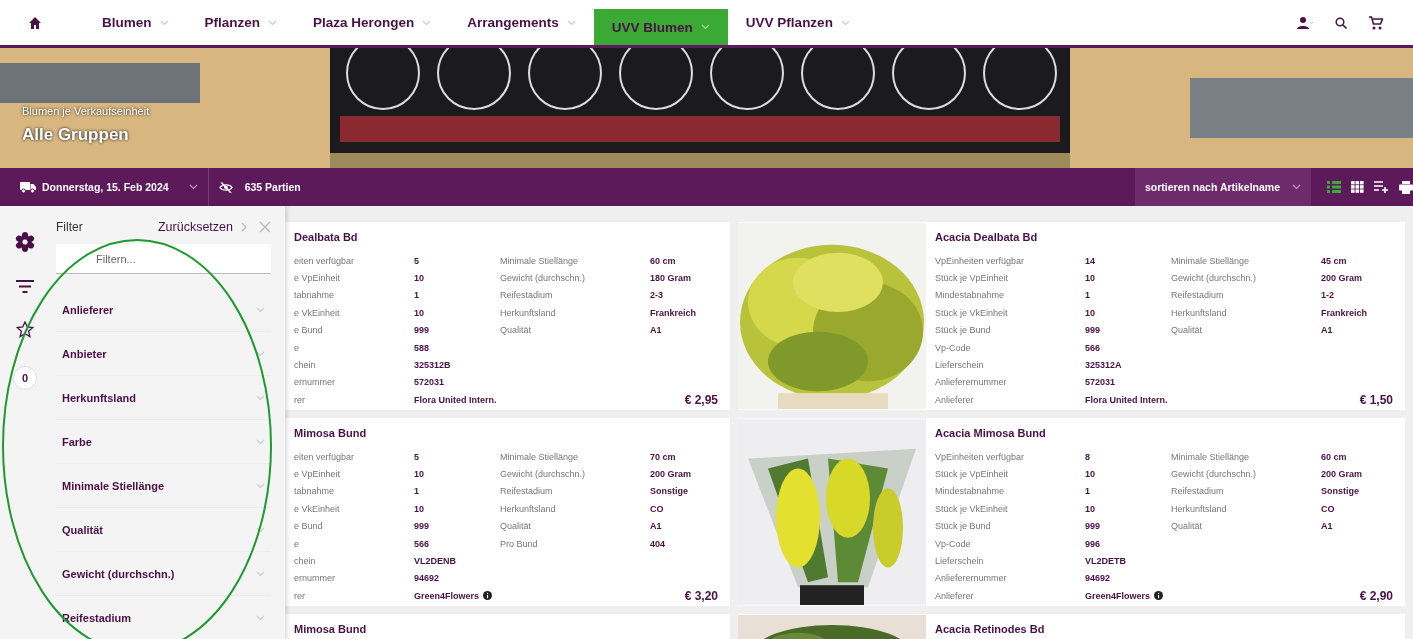 The image size is (1413, 639). I want to click on nav-tab: UVV Pflanzen, so click(797, 22).